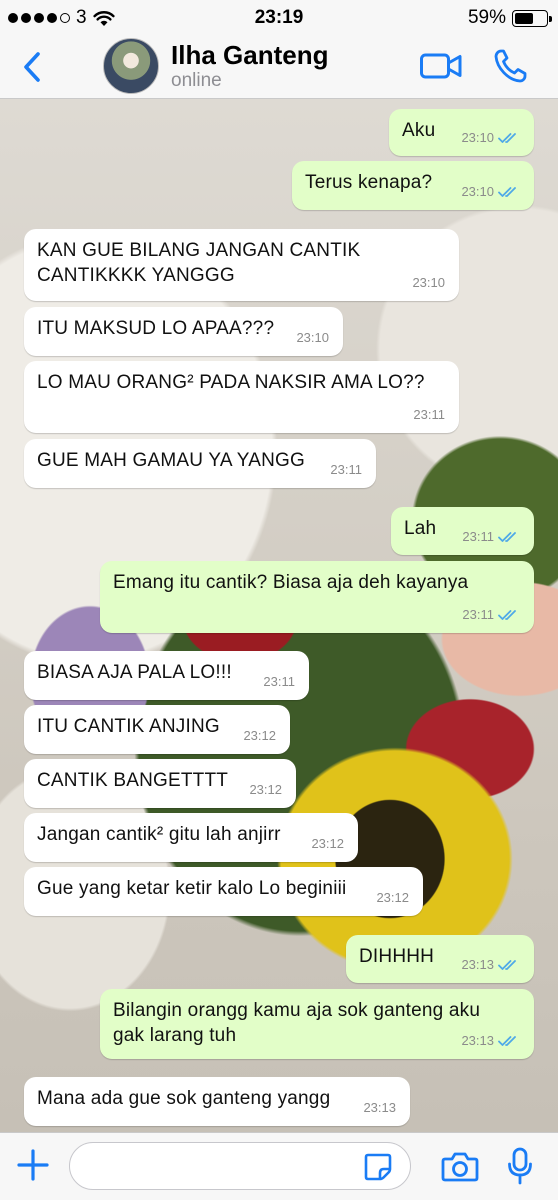 The image size is (558, 1200). What do you see at coordinates (440, 959) in the screenshot?
I see `message-outgoing: DIHHHH 23:13` at bounding box center [440, 959].